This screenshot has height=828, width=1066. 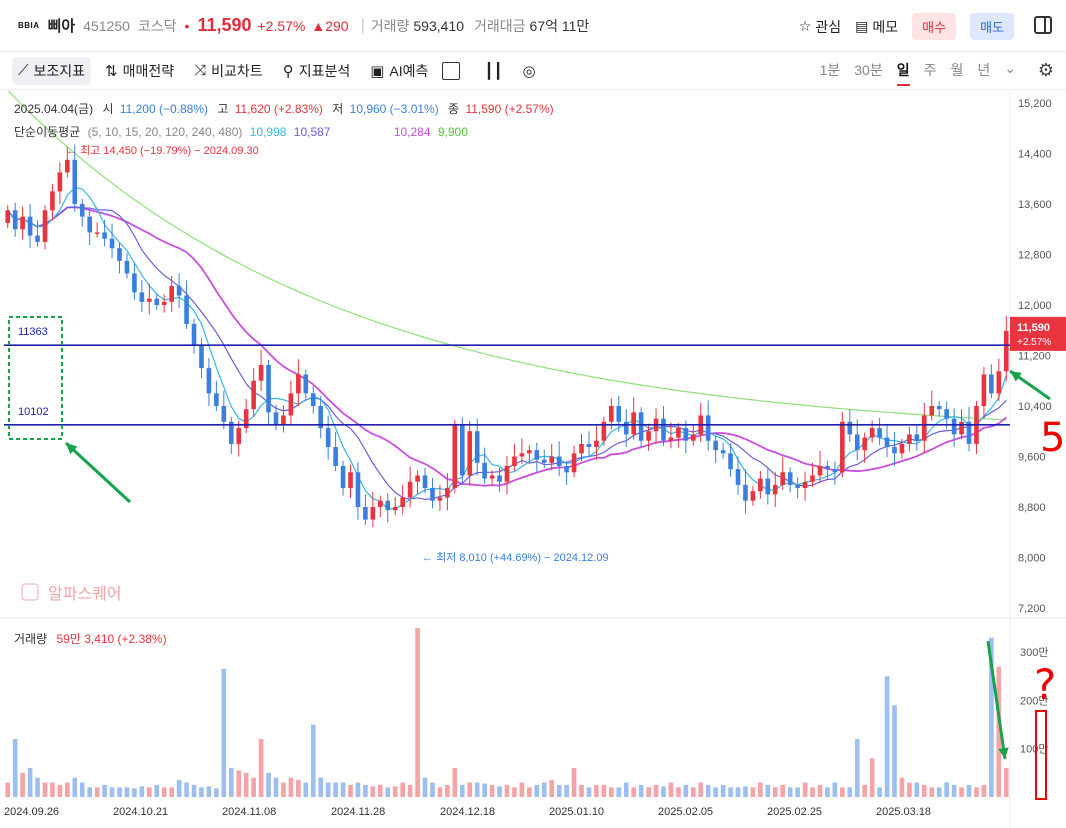 What do you see at coordinates (1010, 73) in the screenshot?
I see `chevron-down-icon: ⌄` at bounding box center [1010, 73].